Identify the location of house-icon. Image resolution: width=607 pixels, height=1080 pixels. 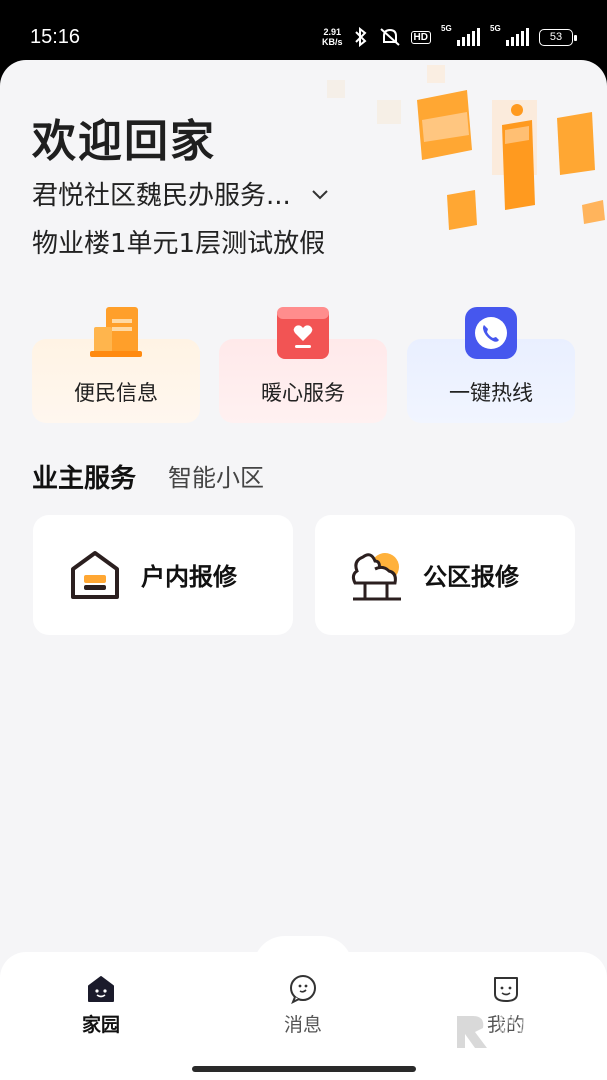
(95, 575).